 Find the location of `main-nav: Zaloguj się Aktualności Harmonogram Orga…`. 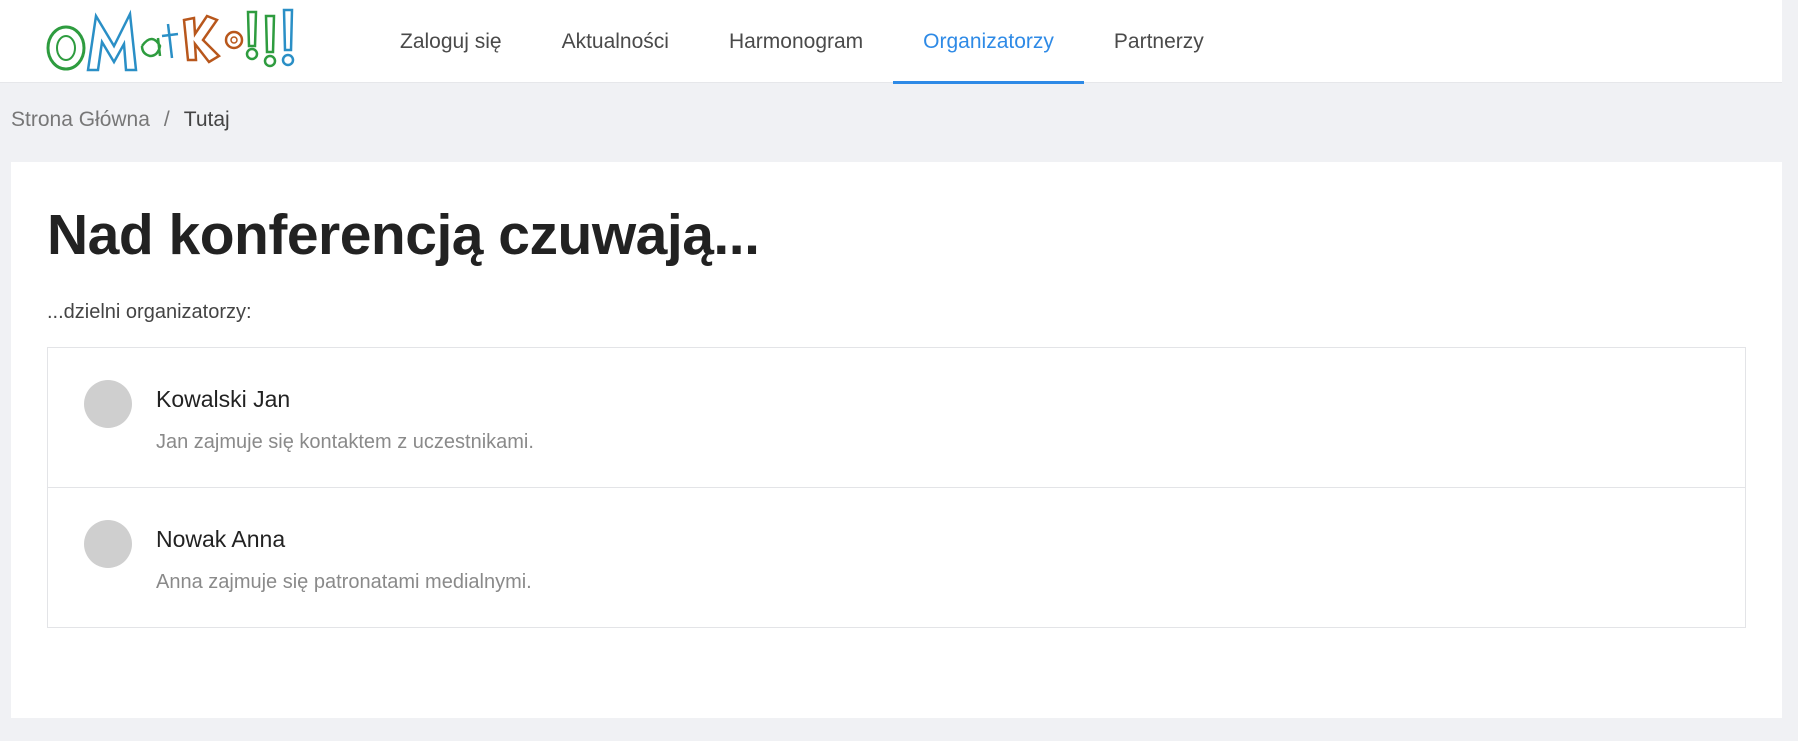

main-nav: Zaloguj się Aktualności Harmonogram Orga… is located at coordinates (802, 42).